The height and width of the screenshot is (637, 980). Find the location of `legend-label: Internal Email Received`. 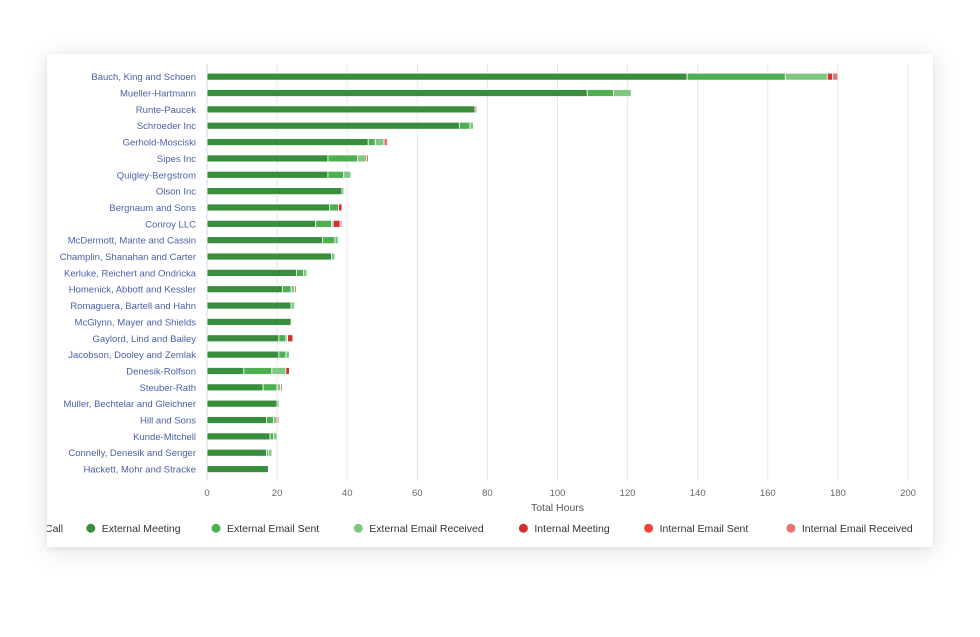

legend-label: Internal Email Received is located at coordinates (857, 529).